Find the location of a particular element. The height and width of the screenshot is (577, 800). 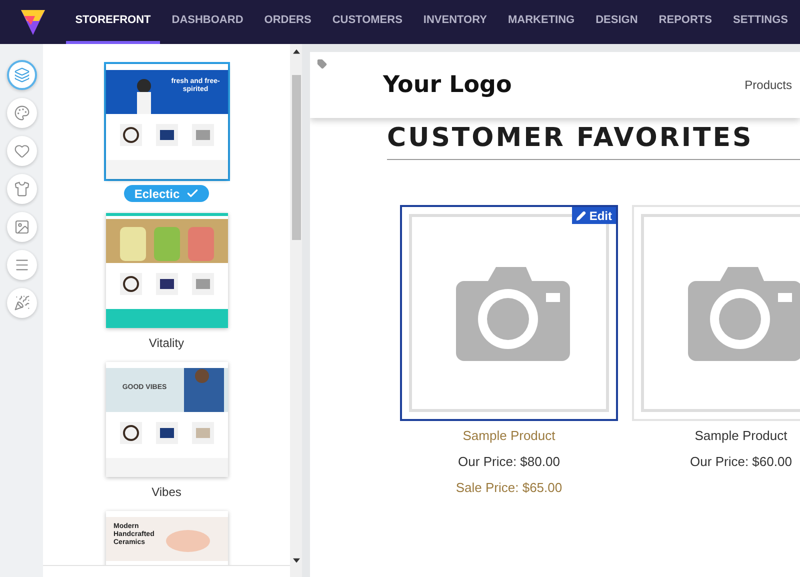

palette-icon is located at coordinates (22, 113).